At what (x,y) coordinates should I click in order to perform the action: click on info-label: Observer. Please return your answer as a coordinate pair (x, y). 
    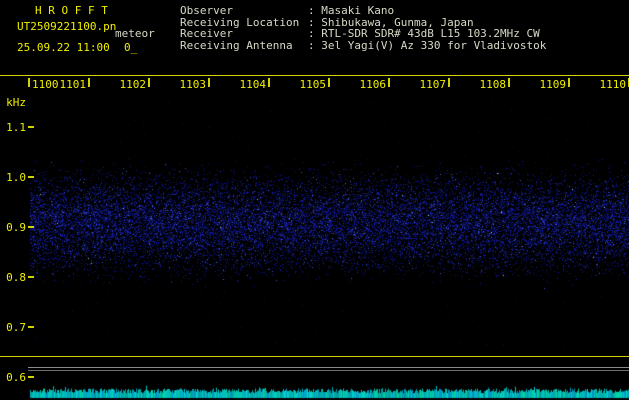
    Looking at the image, I should click on (206, 10).